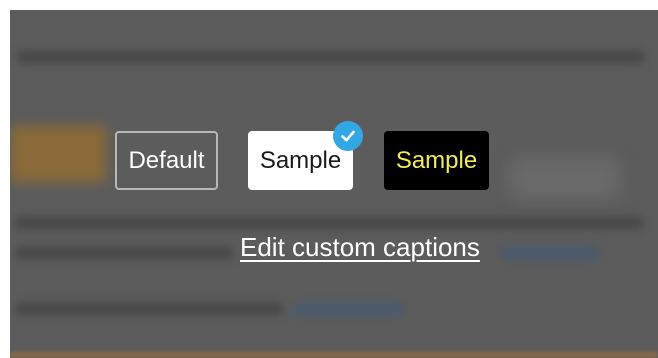 Image resolution: width=658 pixels, height=358 pixels. What do you see at coordinates (565, 178) in the screenshot?
I see `blurred-hint` at bounding box center [565, 178].